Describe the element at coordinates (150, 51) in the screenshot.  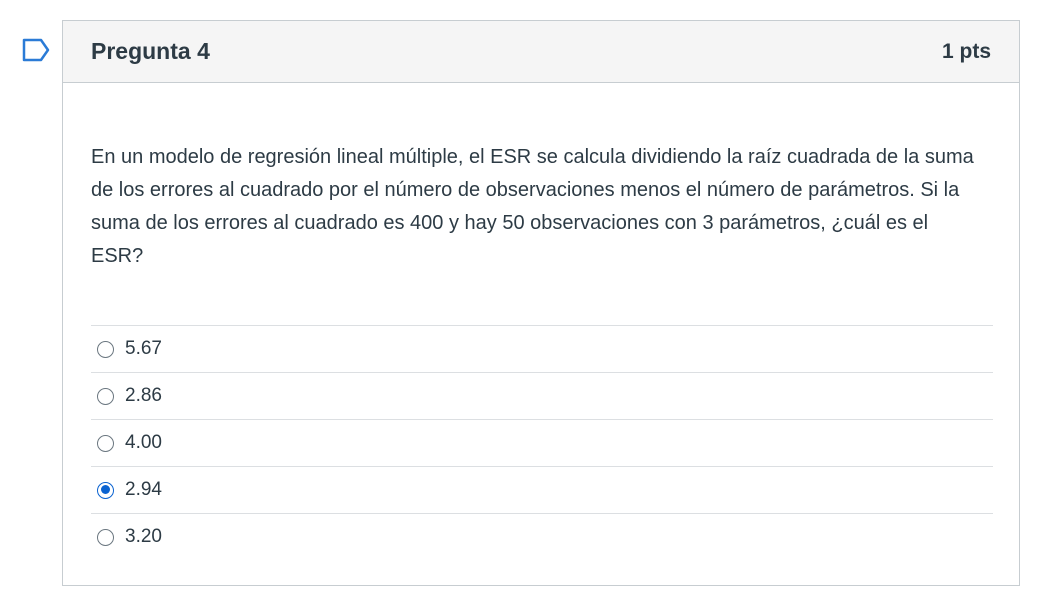
I see `question-title: Pregunta 4` at that location.